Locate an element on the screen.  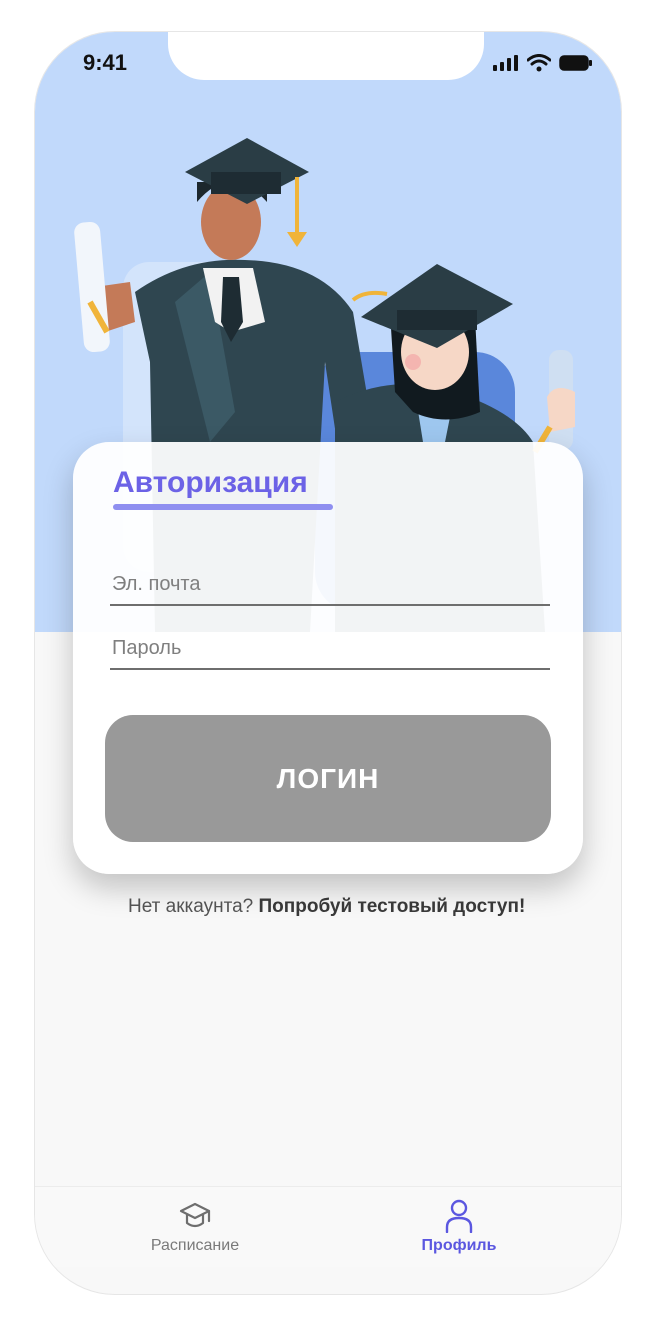
signup-prompt: Нет аккаунта? Попробуй тестовый доступ! is located at coordinates (326, 907).